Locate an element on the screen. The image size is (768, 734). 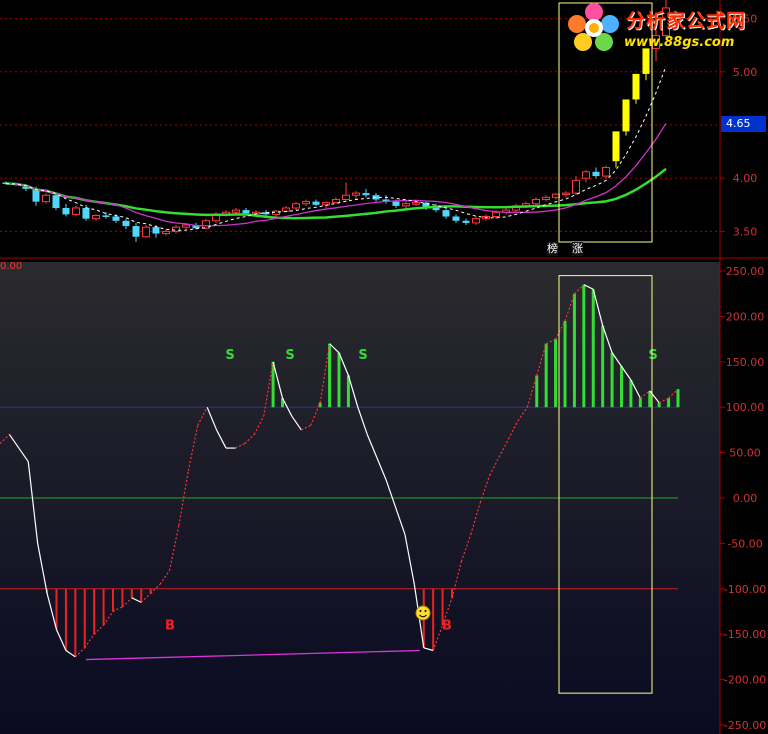
sub-tick-label: 100.00 is located at coordinates (745, 407).